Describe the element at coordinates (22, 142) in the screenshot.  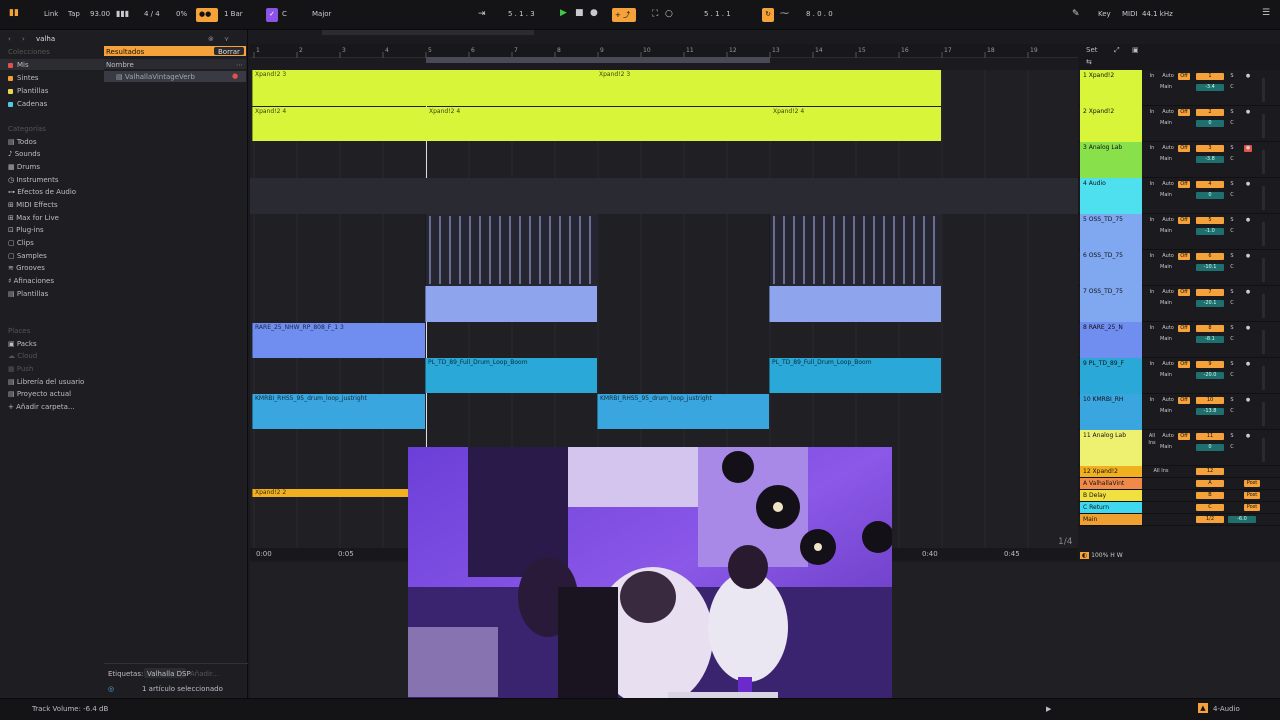
I see `category-todos: ▤ Todos` at that location.